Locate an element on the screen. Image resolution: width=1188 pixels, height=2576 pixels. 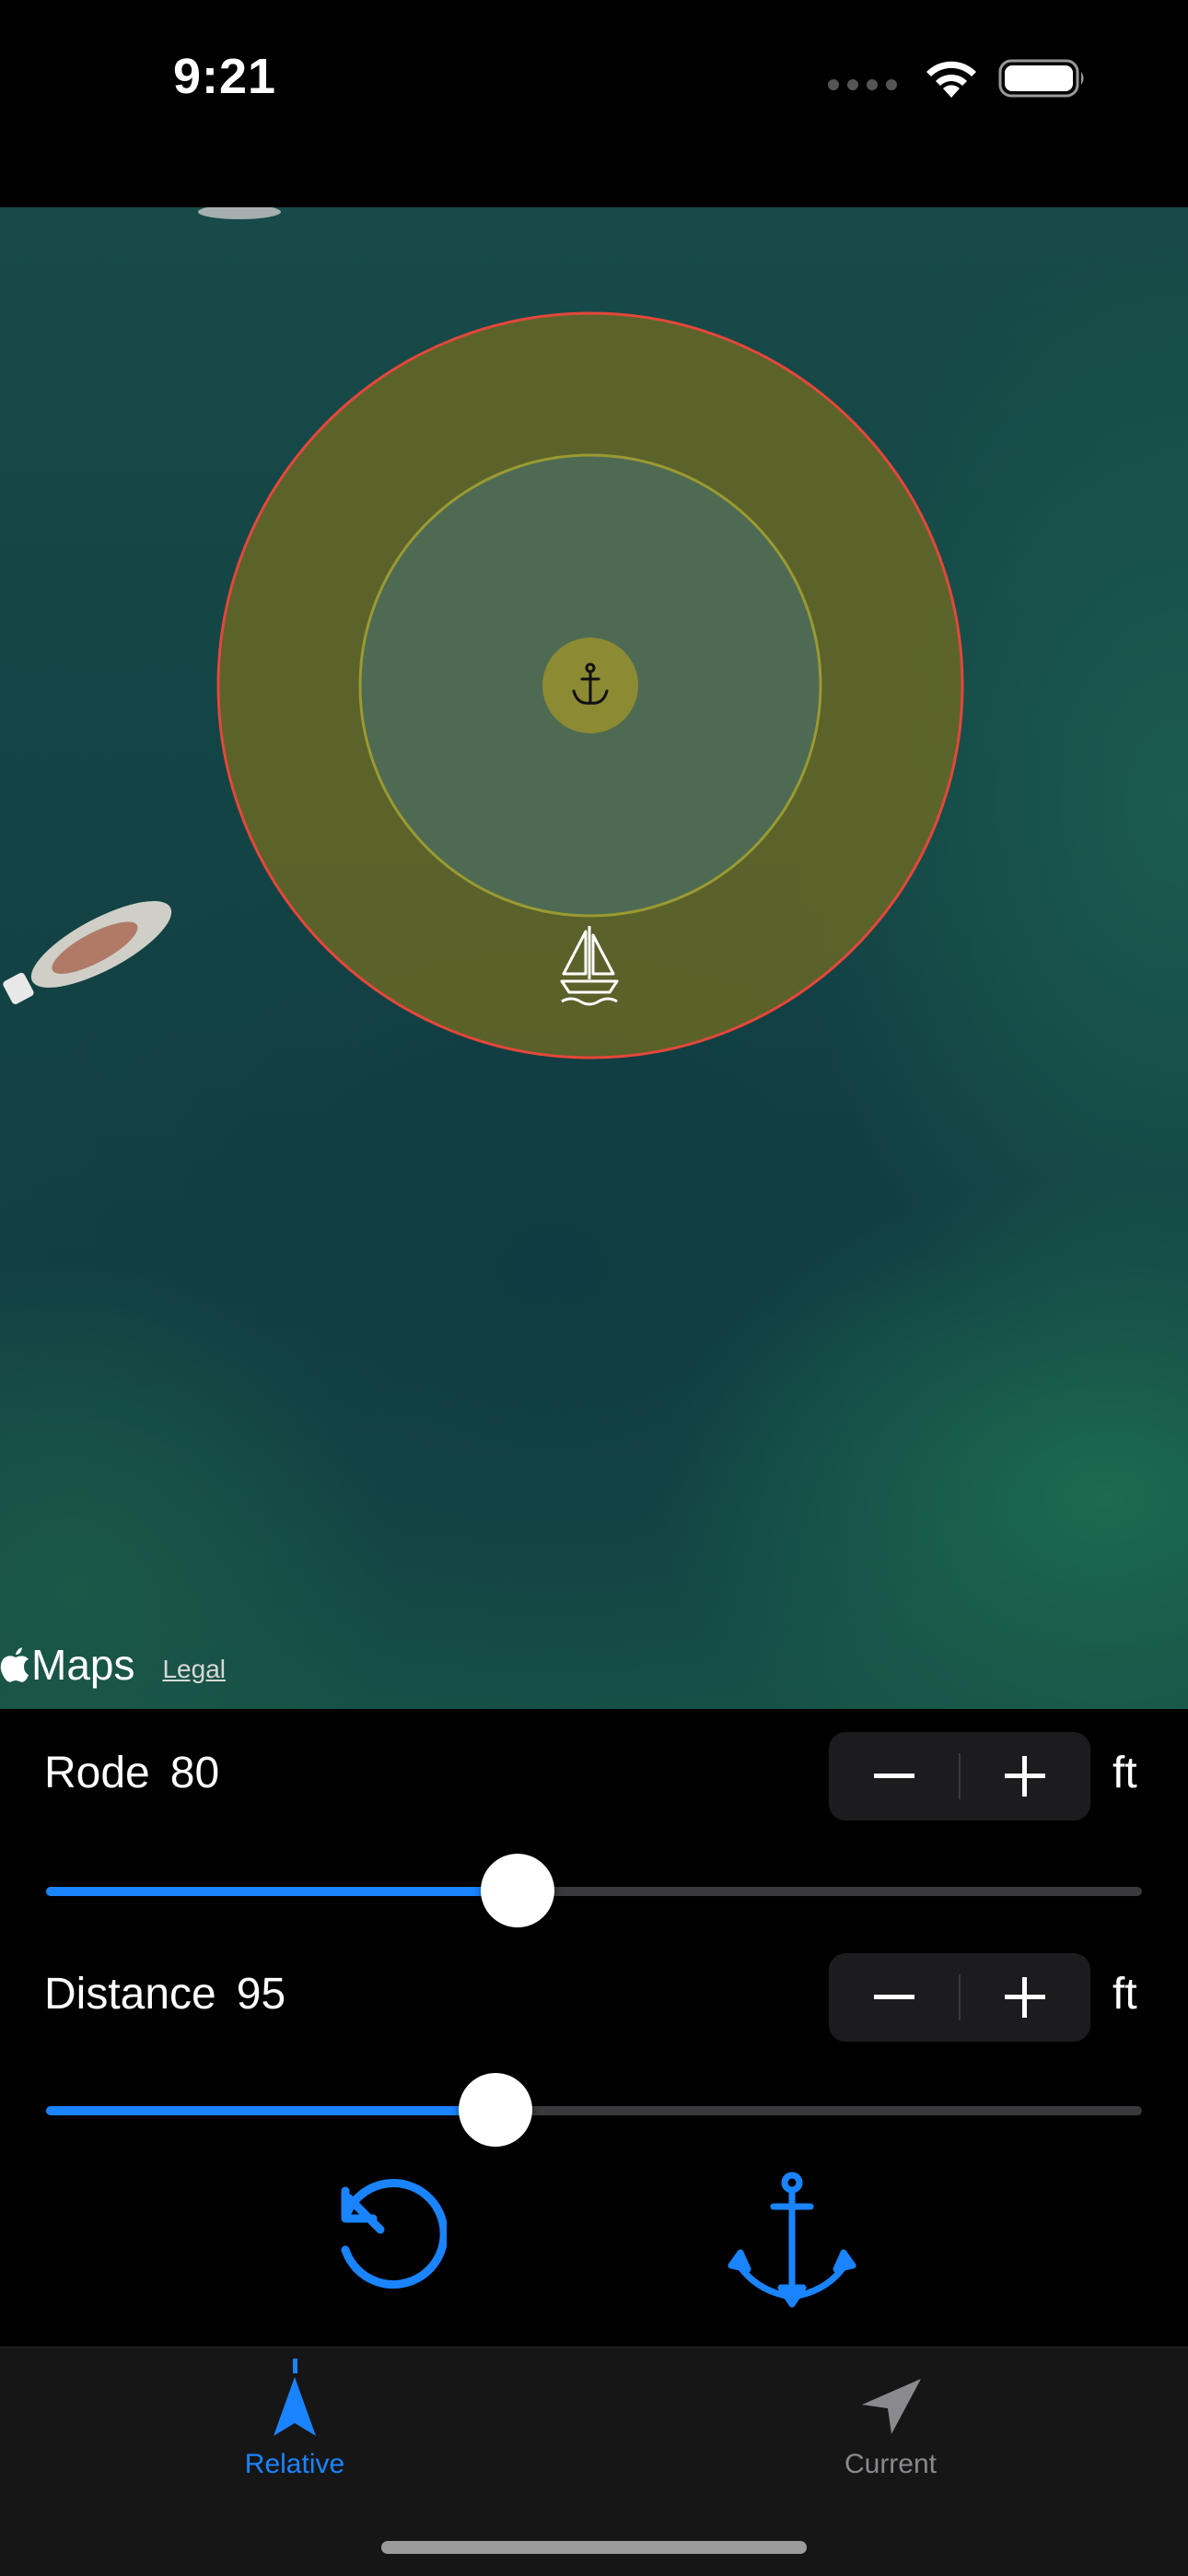
rode-decrement-button is located at coordinates (894, 1776).